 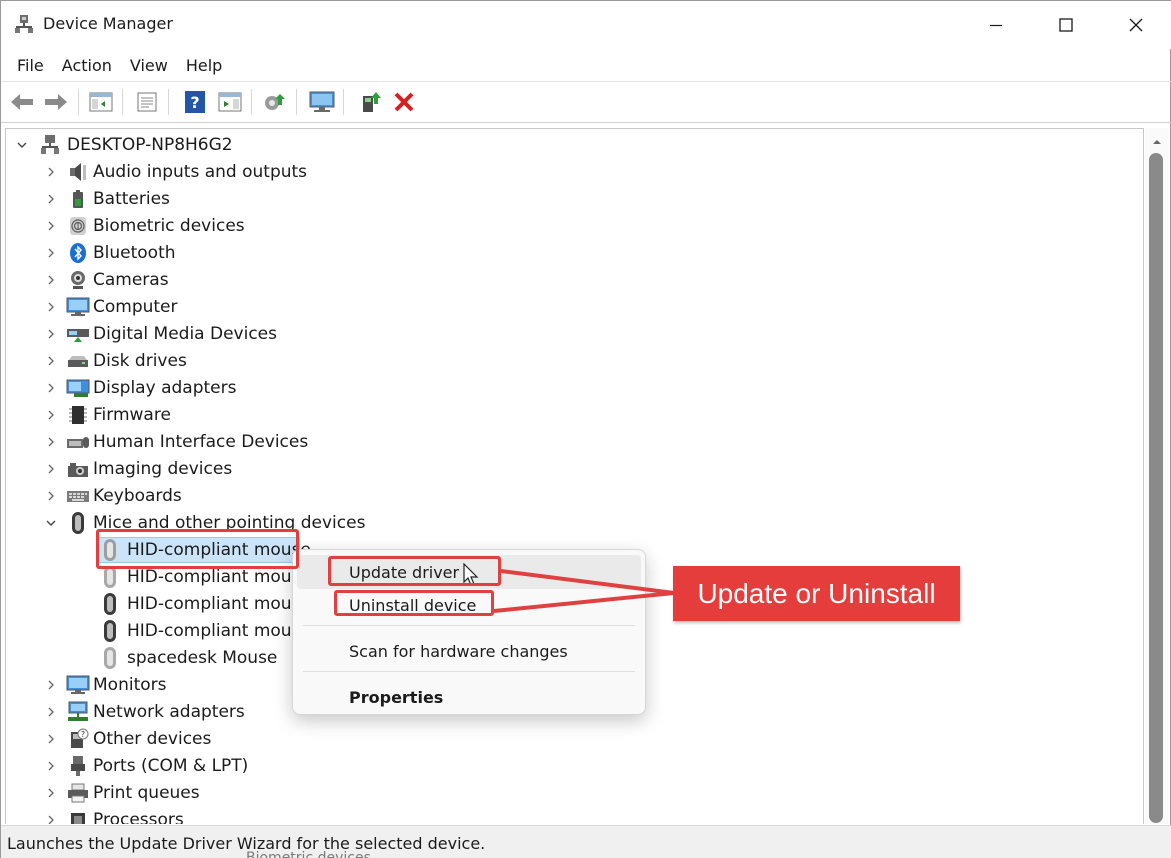 I want to click on tree-category: ? Other devices, so click(x=127, y=738).